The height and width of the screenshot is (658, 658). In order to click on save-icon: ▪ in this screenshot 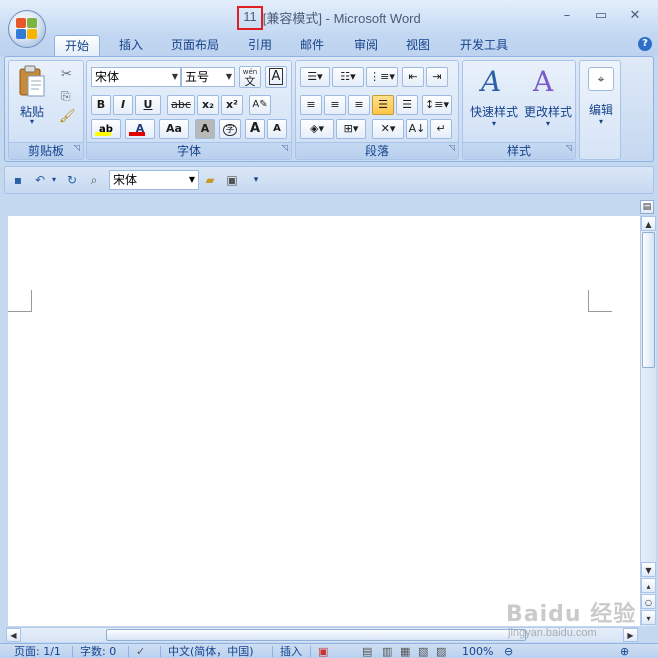, I will do `click(18, 180)`.